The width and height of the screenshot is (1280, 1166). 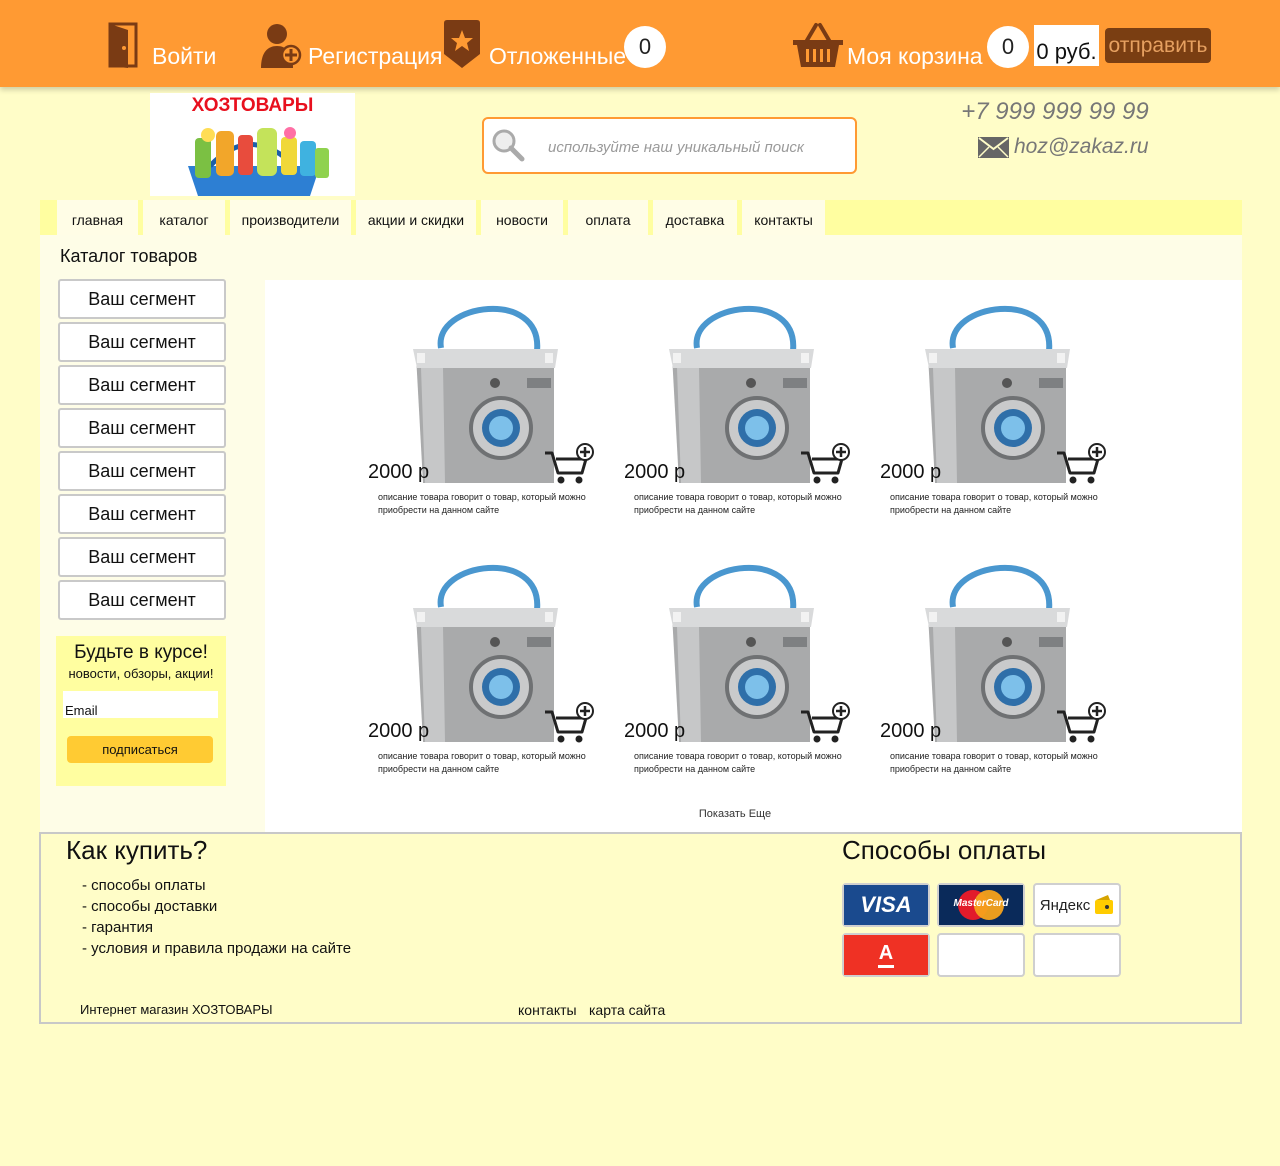 I want to click on site-logo: ХОЗТОВАРЫ, so click(x=252, y=144).